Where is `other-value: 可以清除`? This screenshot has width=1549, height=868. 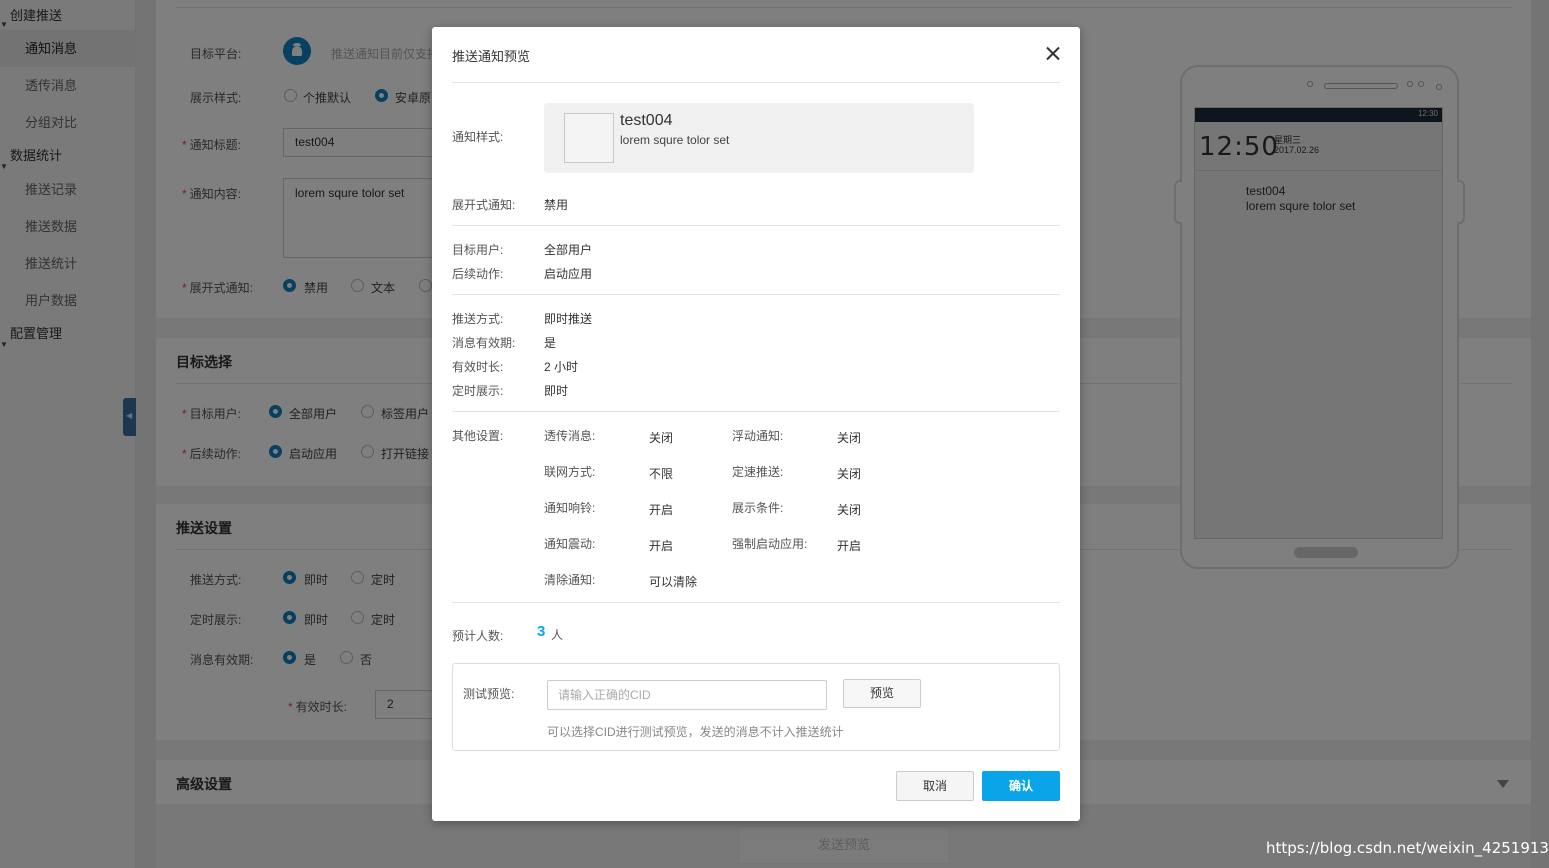 other-value: 可以清除 is located at coordinates (673, 582).